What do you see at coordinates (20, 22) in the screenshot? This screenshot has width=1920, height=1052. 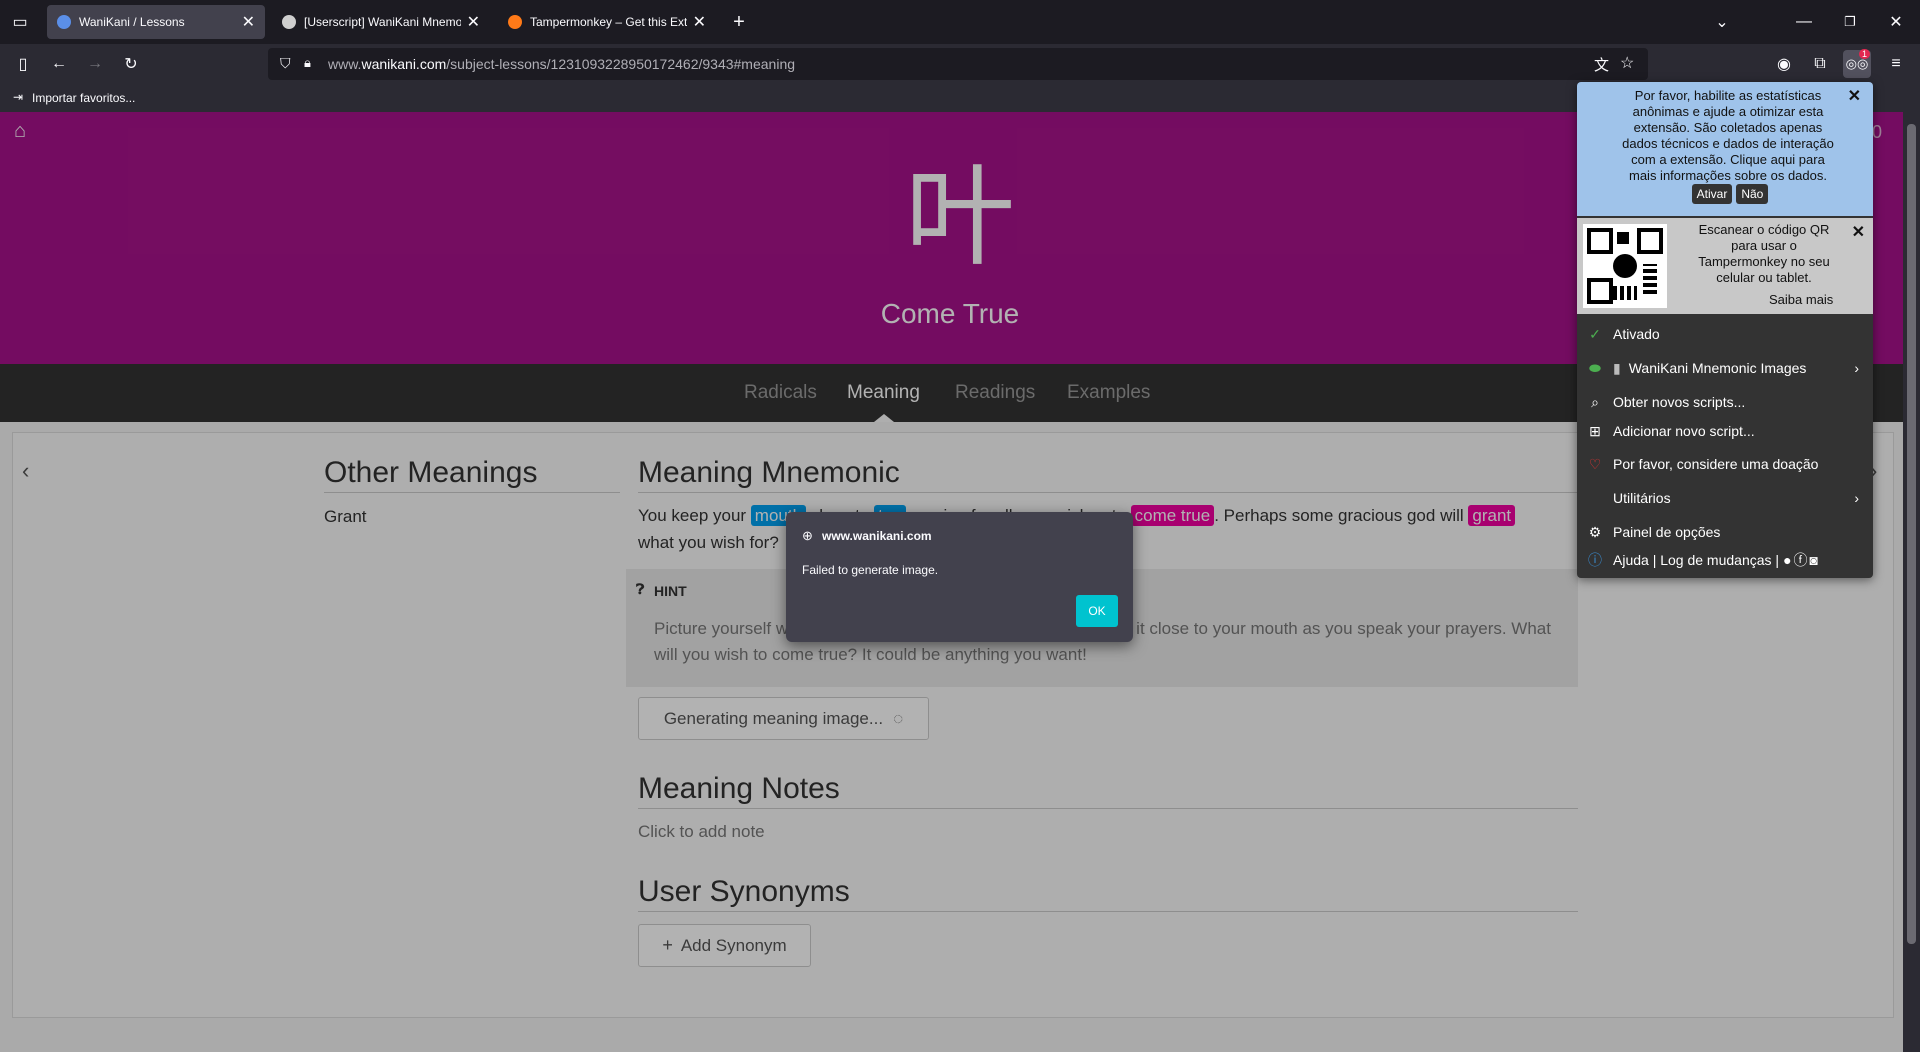 I see `tab-list-icon: ▭` at bounding box center [20, 22].